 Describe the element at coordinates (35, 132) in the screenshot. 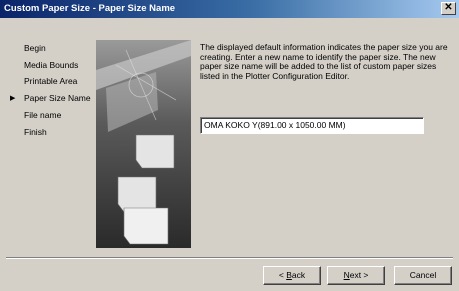

I see `step-finish: Finish` at that location.